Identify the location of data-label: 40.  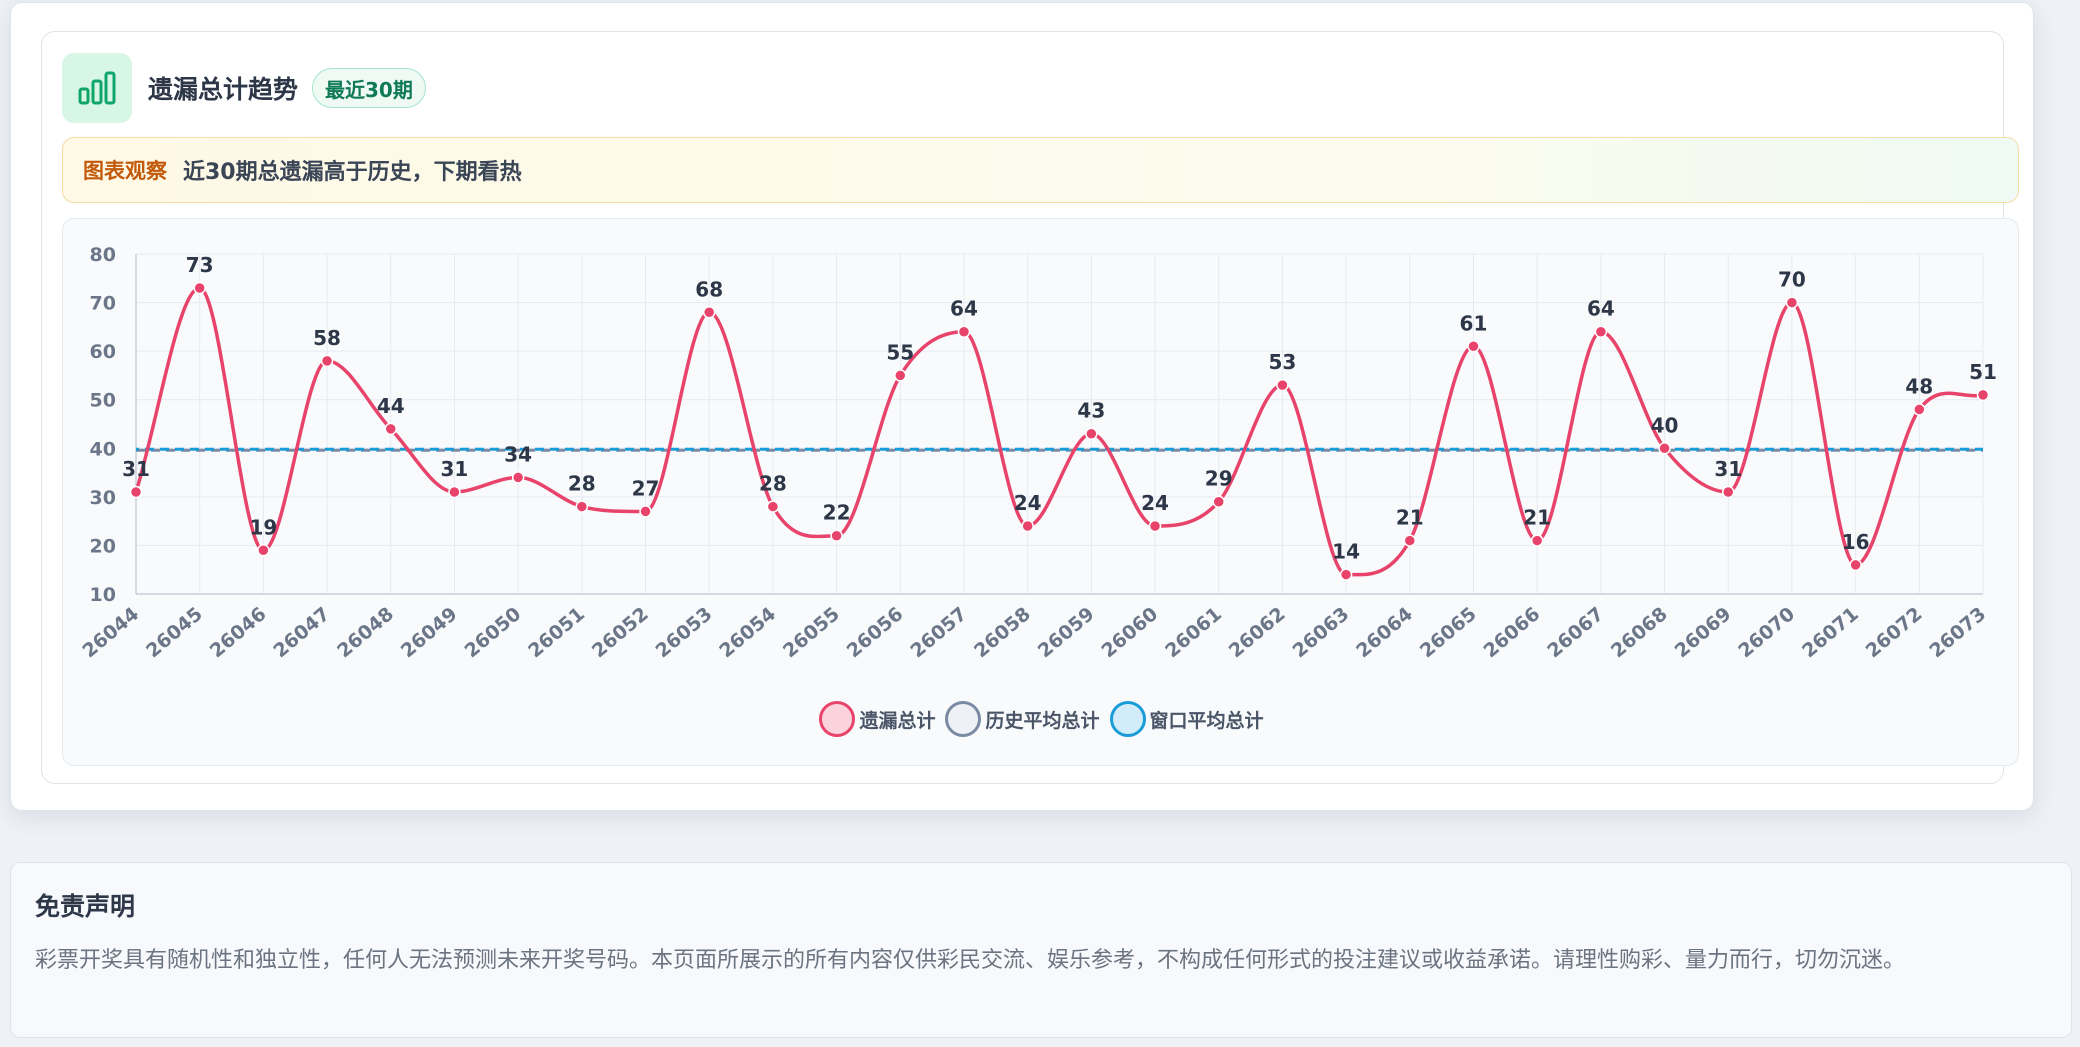
(1665, 425).